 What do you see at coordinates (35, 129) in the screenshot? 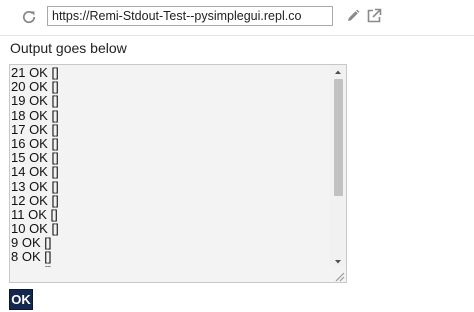
I see `output-line: 17 OK []` at bounding box center [35, 129].